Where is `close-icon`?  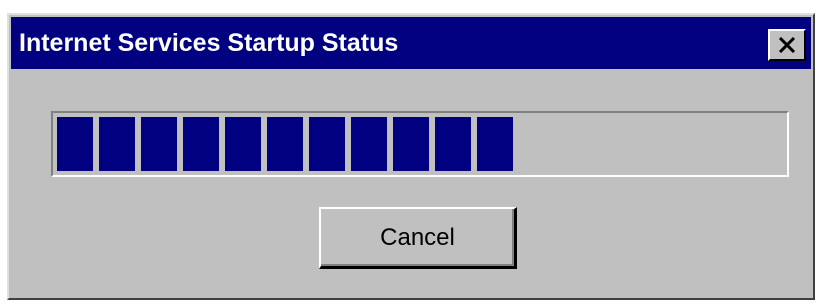
close-icon is located at coordinates (787, 45).